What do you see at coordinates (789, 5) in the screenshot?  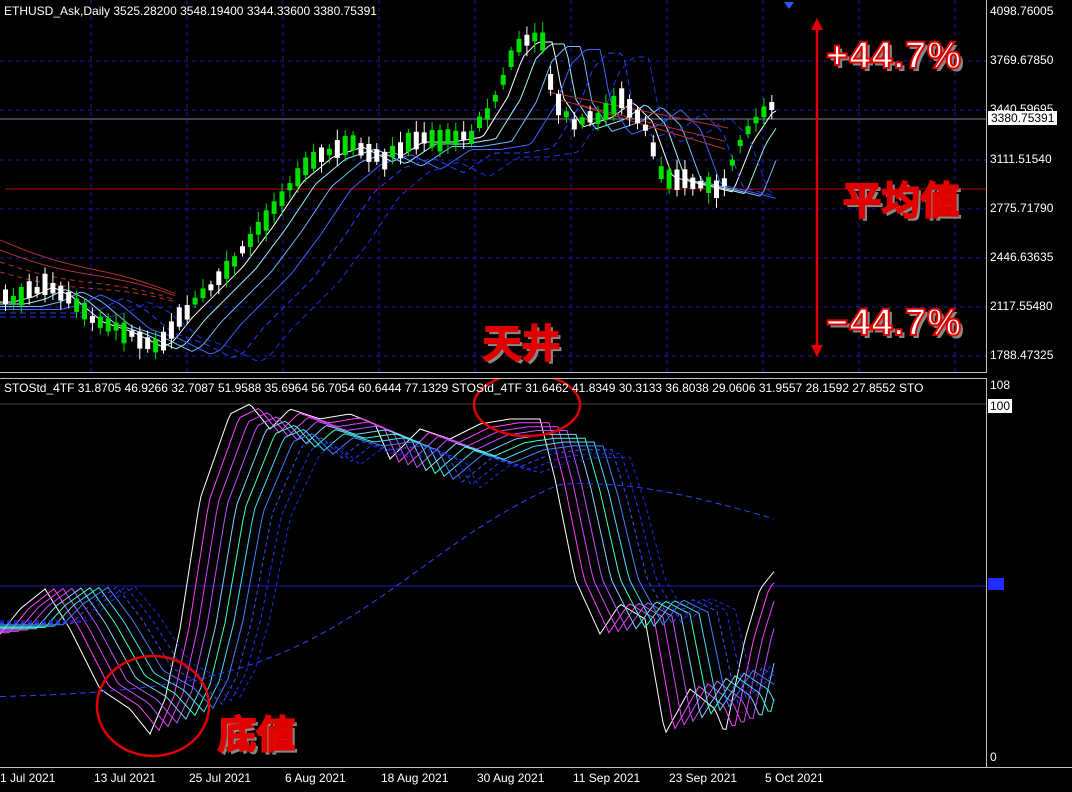 I see `scroll-marker-icon` at bounding box center [789, 5].